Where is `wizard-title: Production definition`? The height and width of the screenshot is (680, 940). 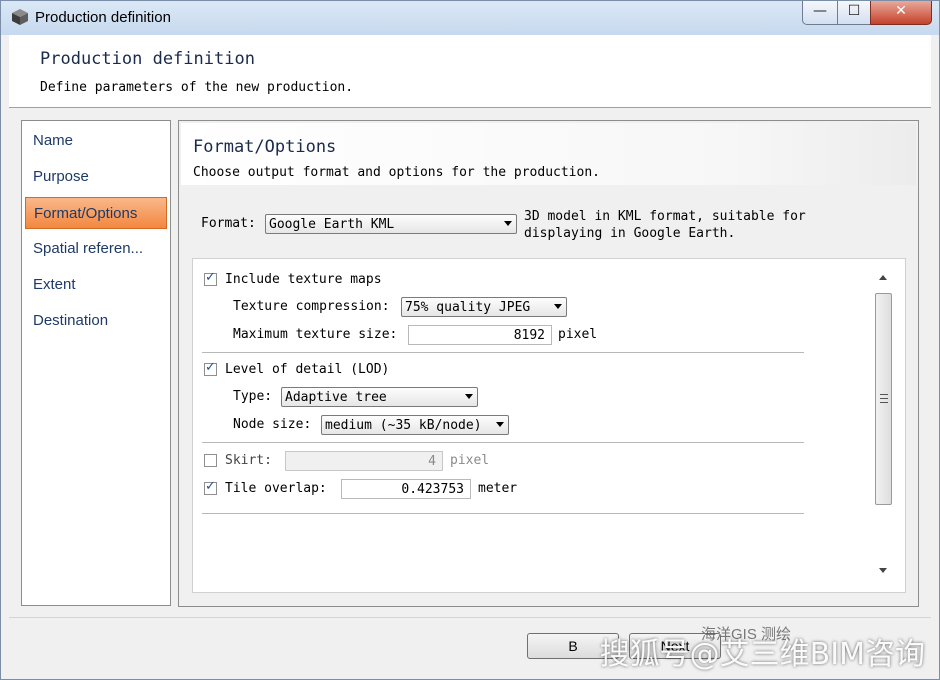
wizard-title: Production definition is located at coordinates (147, 59).